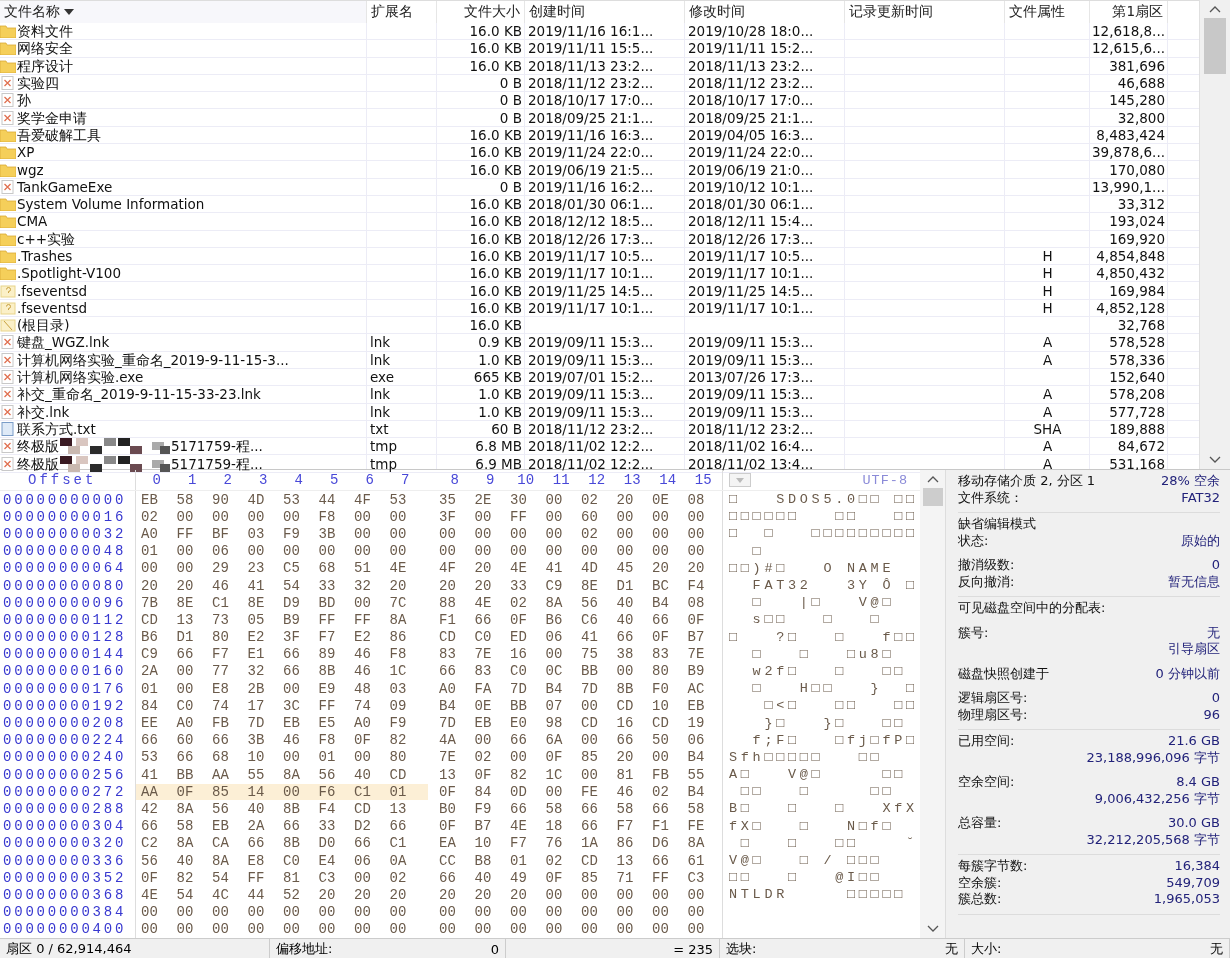  What do you see at coordinates (823, 517) in the screenshot?
I see `decoded-text: □□□□□□ □□ □□` at bounding box center [823, 517].